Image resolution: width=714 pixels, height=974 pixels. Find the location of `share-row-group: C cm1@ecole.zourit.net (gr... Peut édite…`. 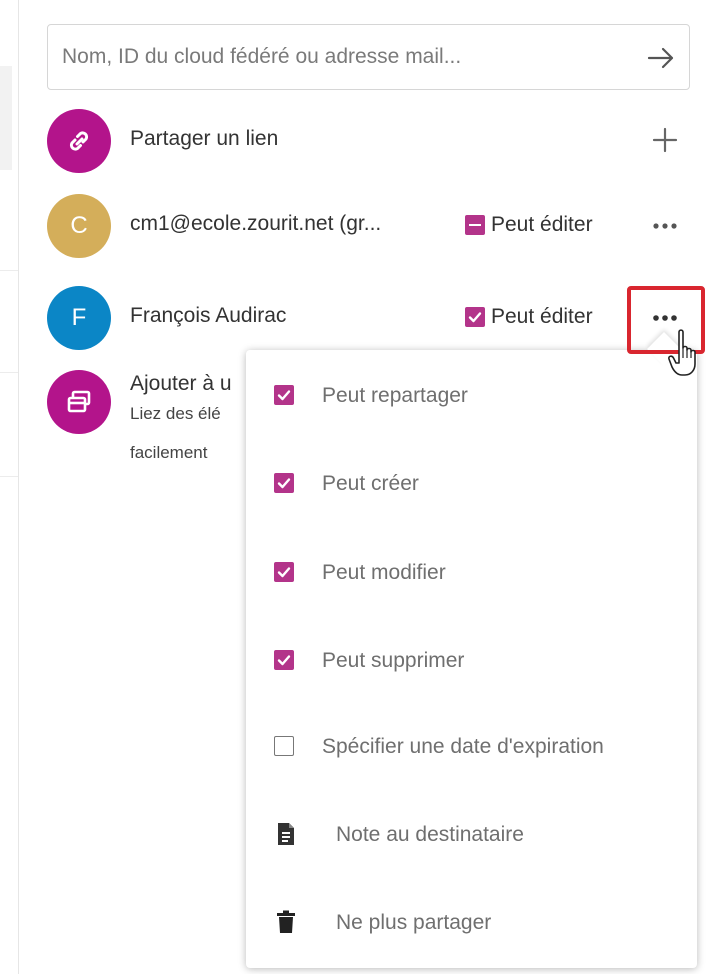

share-row-group: C cm1@ecole.zourit.net (gr... Peut édite… is located at coordinates (372, 229).